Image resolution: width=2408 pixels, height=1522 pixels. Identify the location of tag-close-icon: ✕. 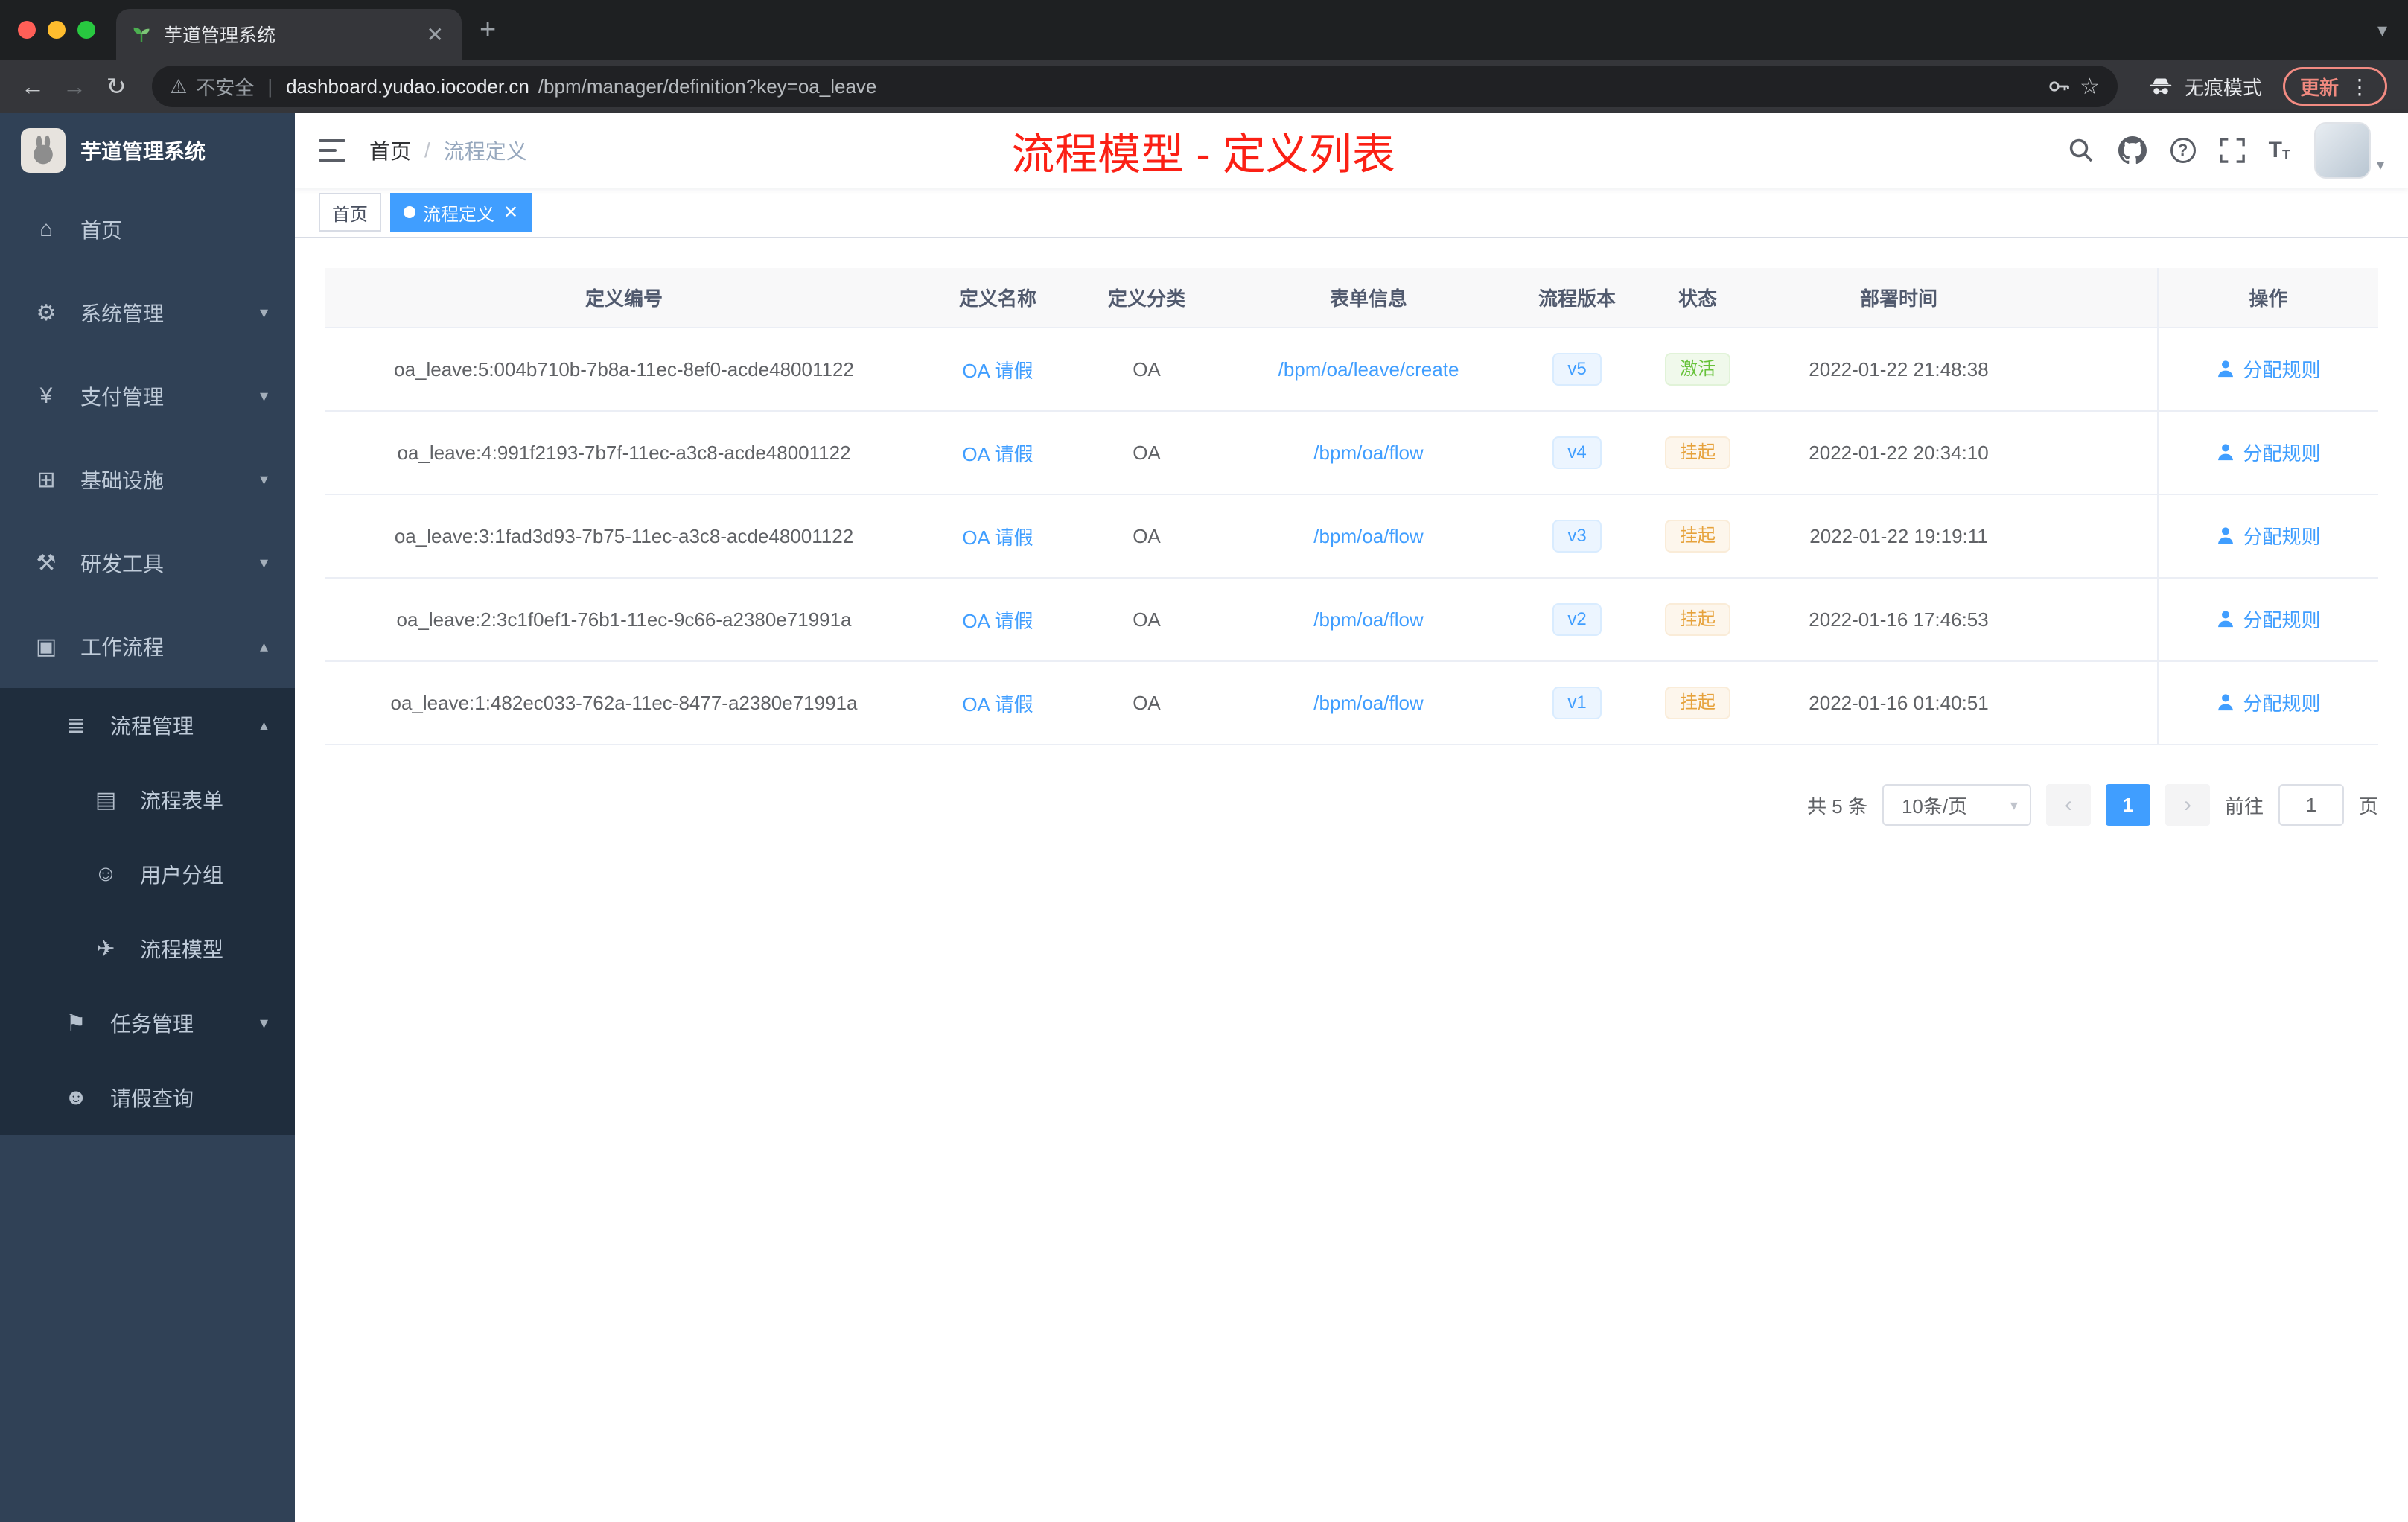
(510, 212).